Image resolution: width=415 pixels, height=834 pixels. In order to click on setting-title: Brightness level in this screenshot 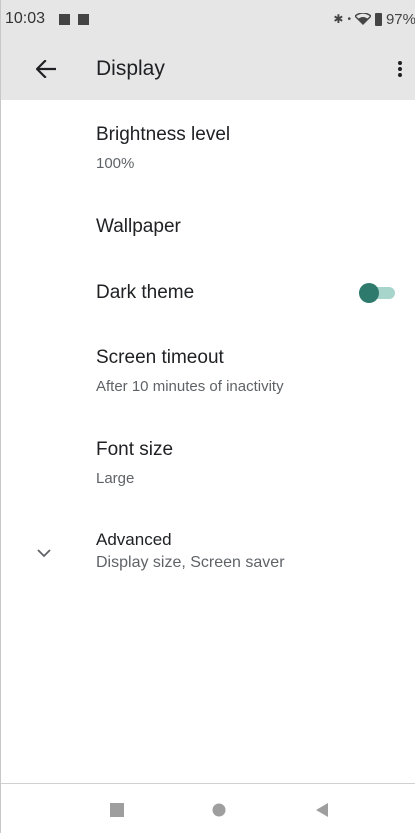, I will do `click(163, 134)`.